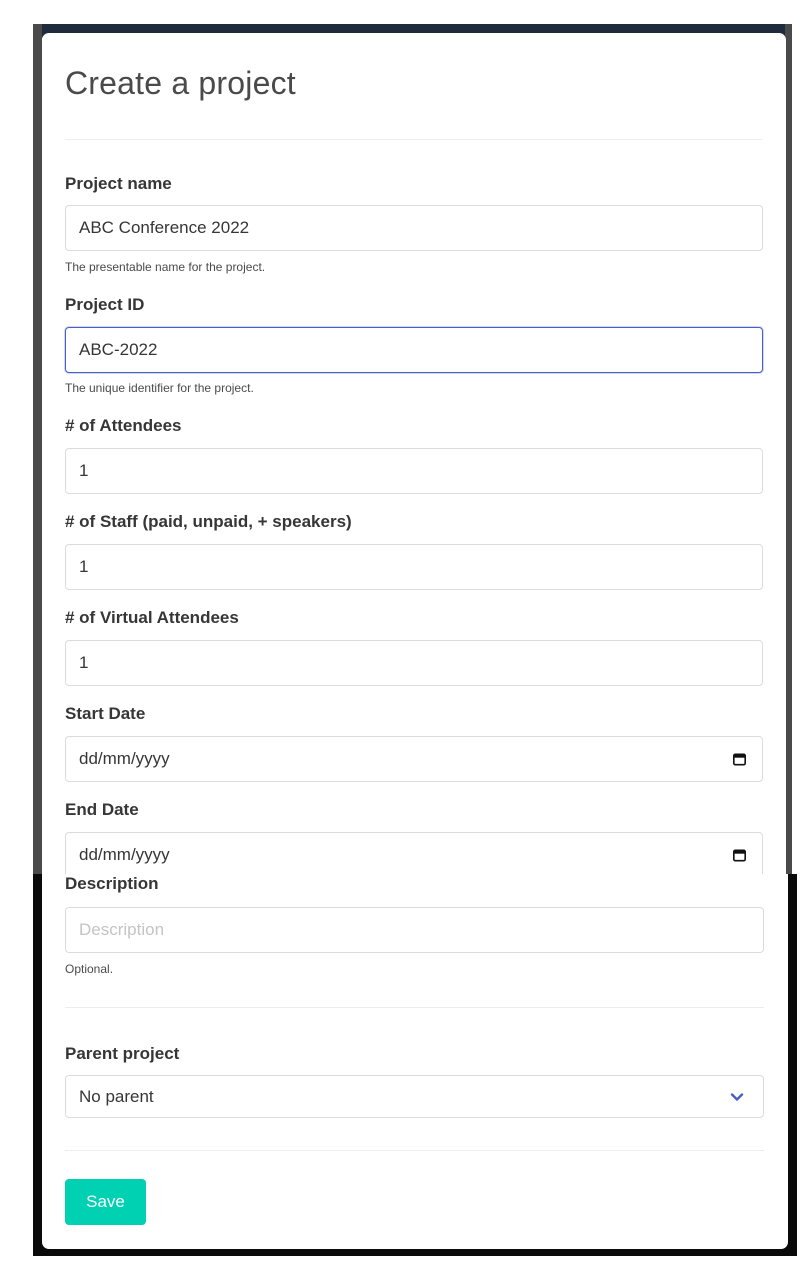  What do you see at coordinates (84, 566) in the screenshot?
I see `staff-value: 1` at bounding box center [84, 566].